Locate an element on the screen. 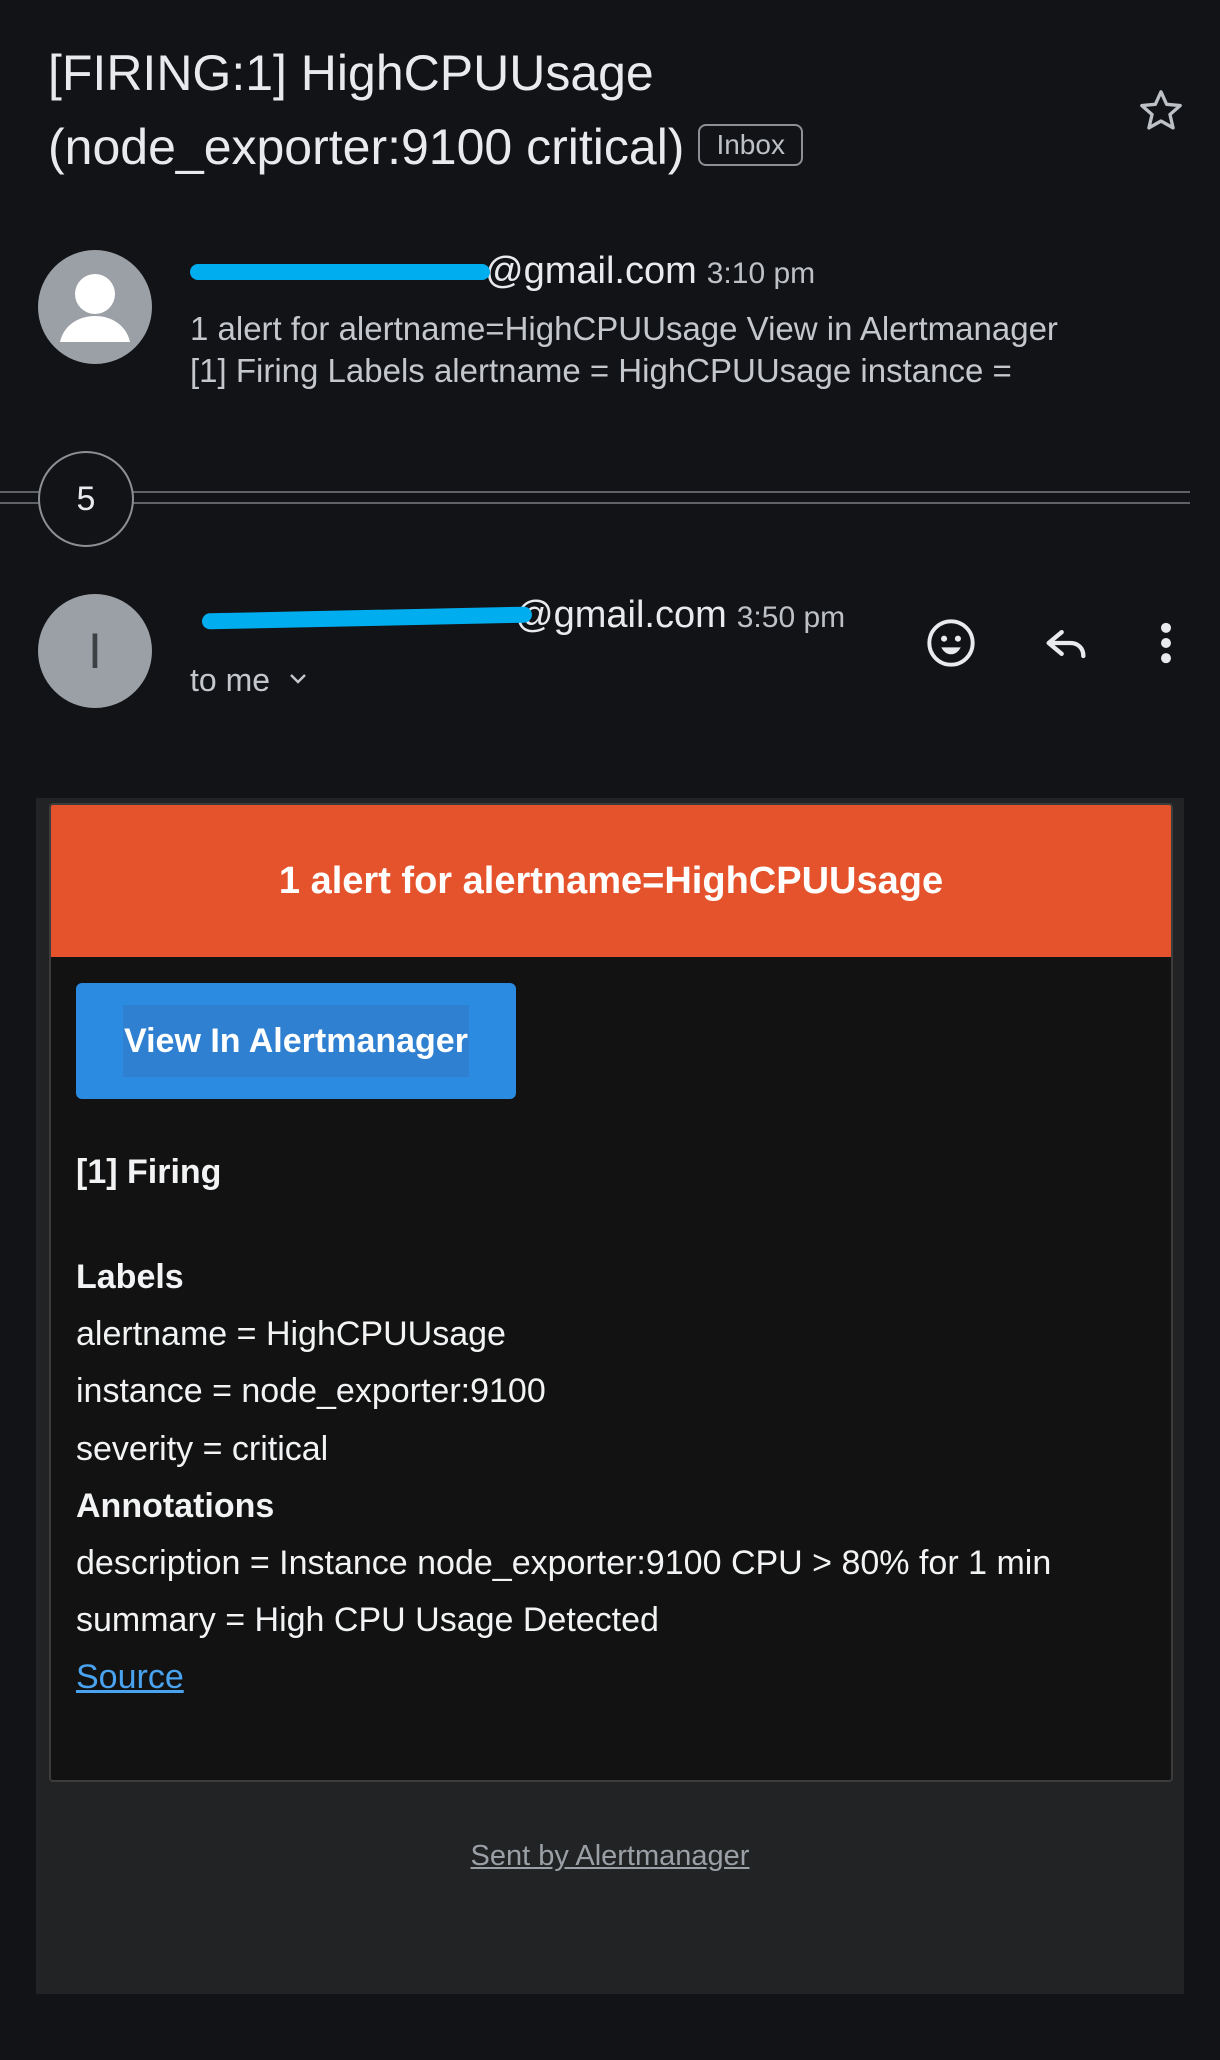 The image size is (1220, 2060). label-instance: instance = node_exporter:9100 is located at coordinates (311, 1391).